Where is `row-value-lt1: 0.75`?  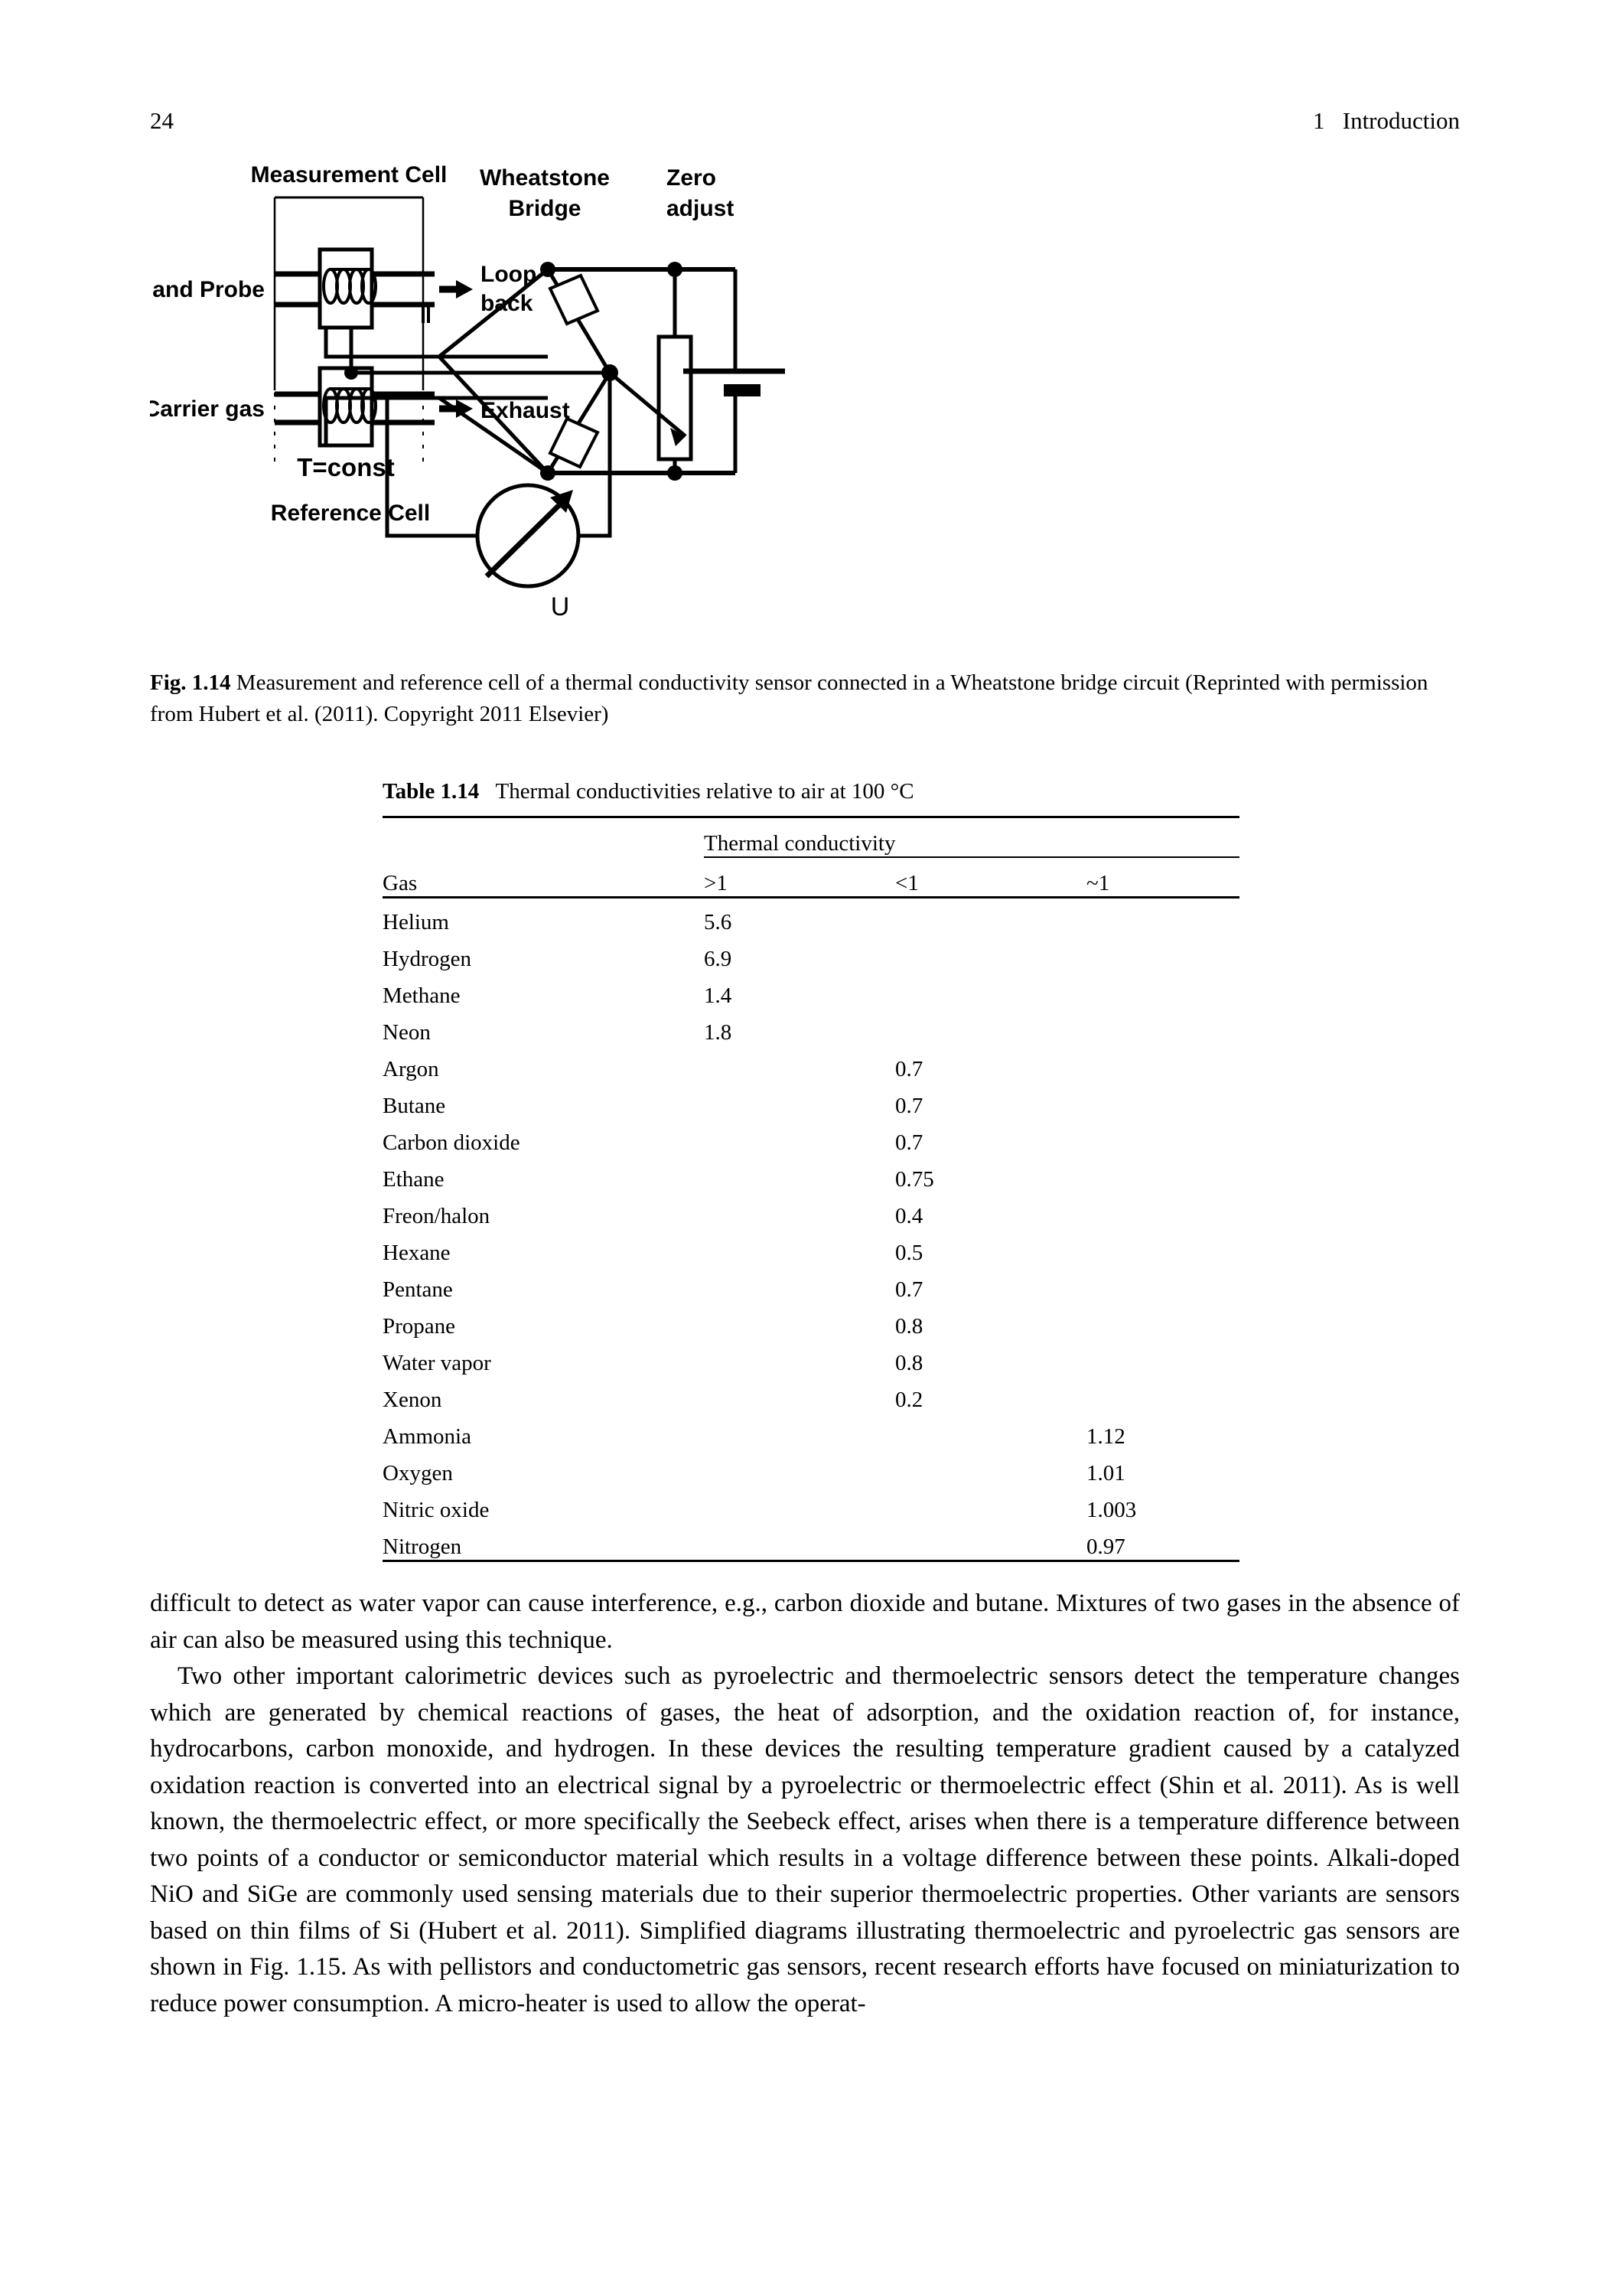 row-value-lt1: 0.75 is located at coordinates (914, 1179).